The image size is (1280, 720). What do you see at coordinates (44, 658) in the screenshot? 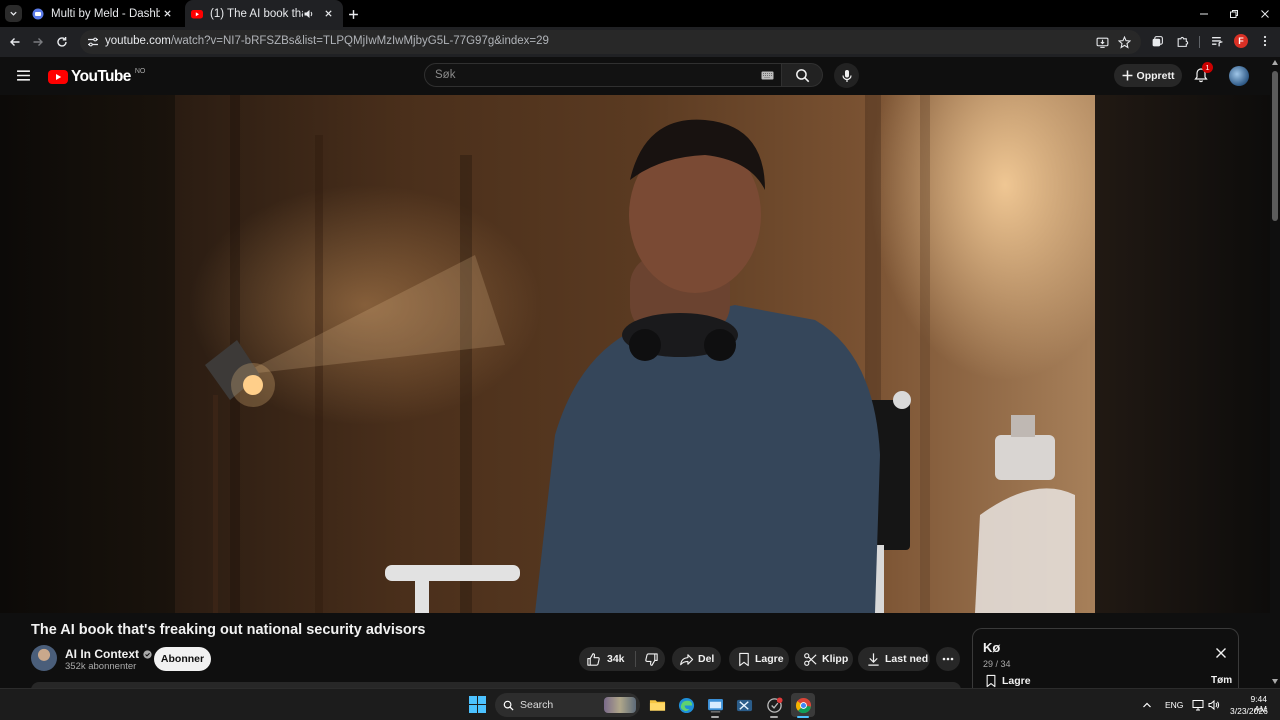
I see `channel-avatar` at bounding box center [44, 658].